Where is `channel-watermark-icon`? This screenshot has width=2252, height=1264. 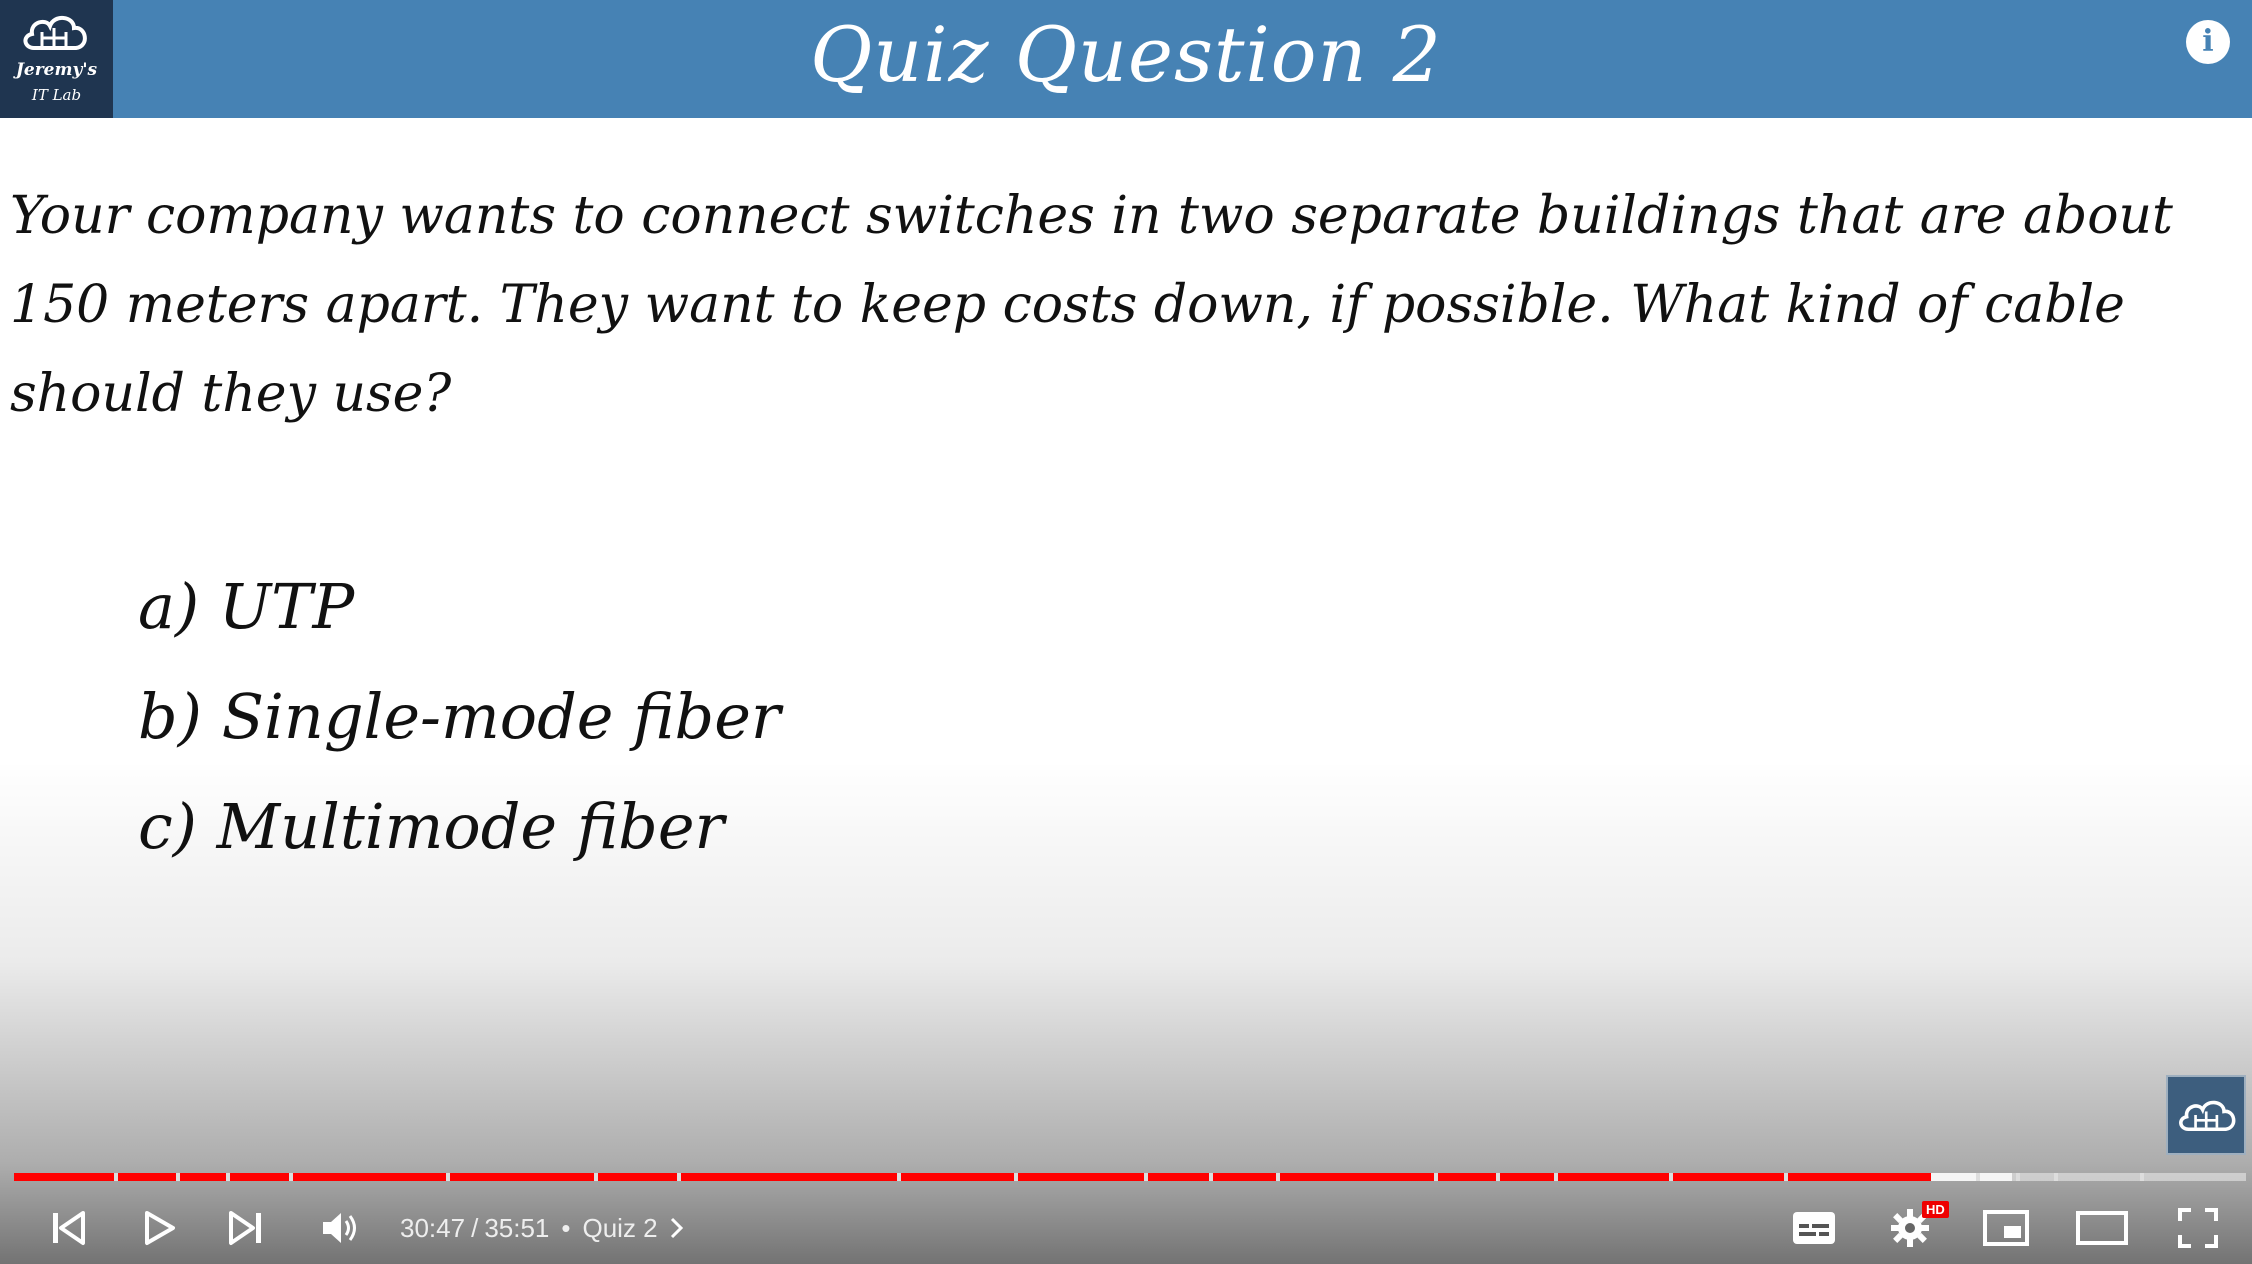
channel-watermark-icon is located at coordinates (2206, 1115).